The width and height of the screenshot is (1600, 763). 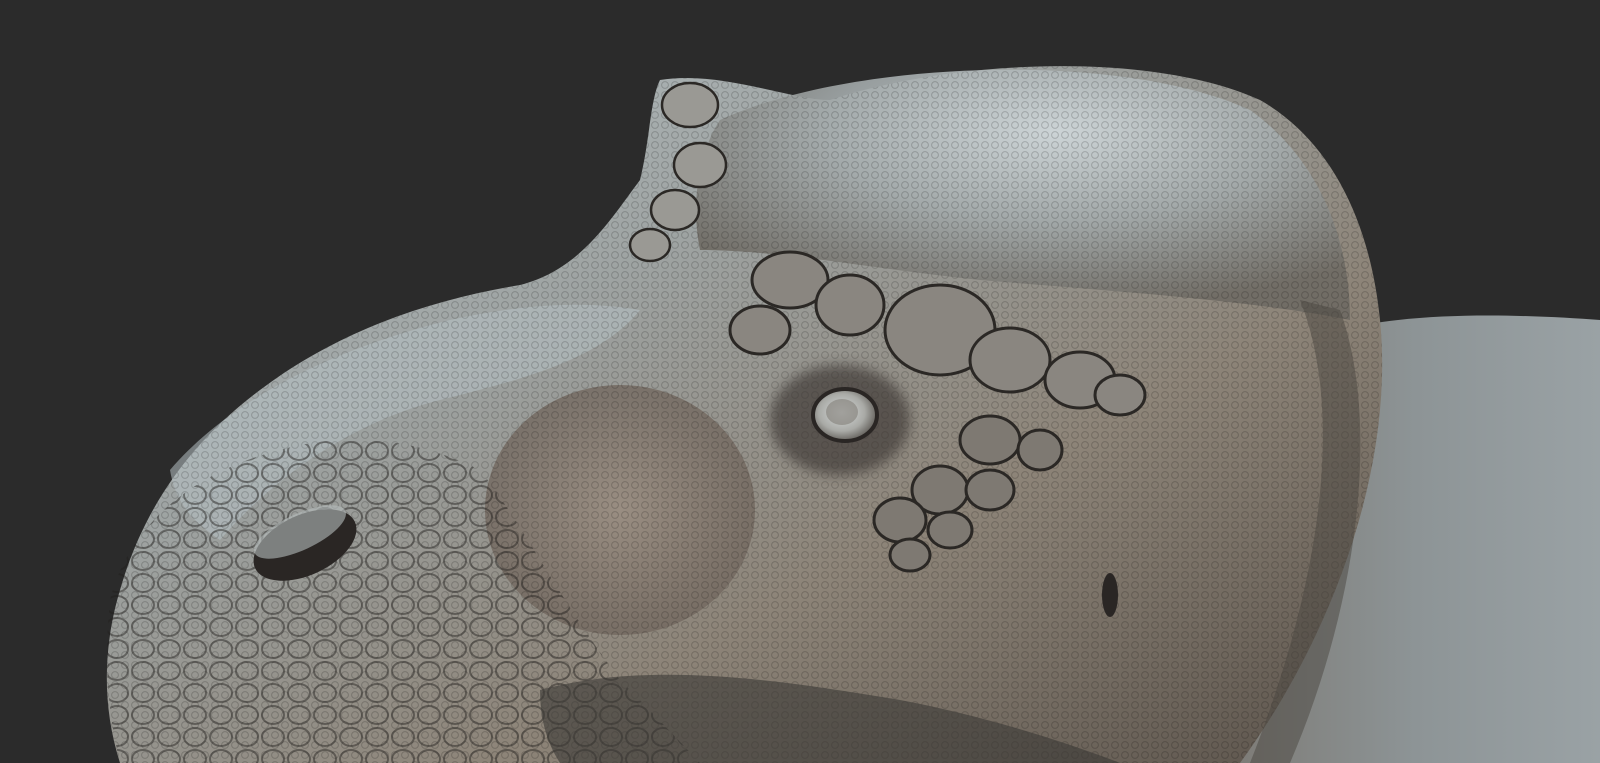 I want to click on ear-opening, so click(x=1110, y=595).